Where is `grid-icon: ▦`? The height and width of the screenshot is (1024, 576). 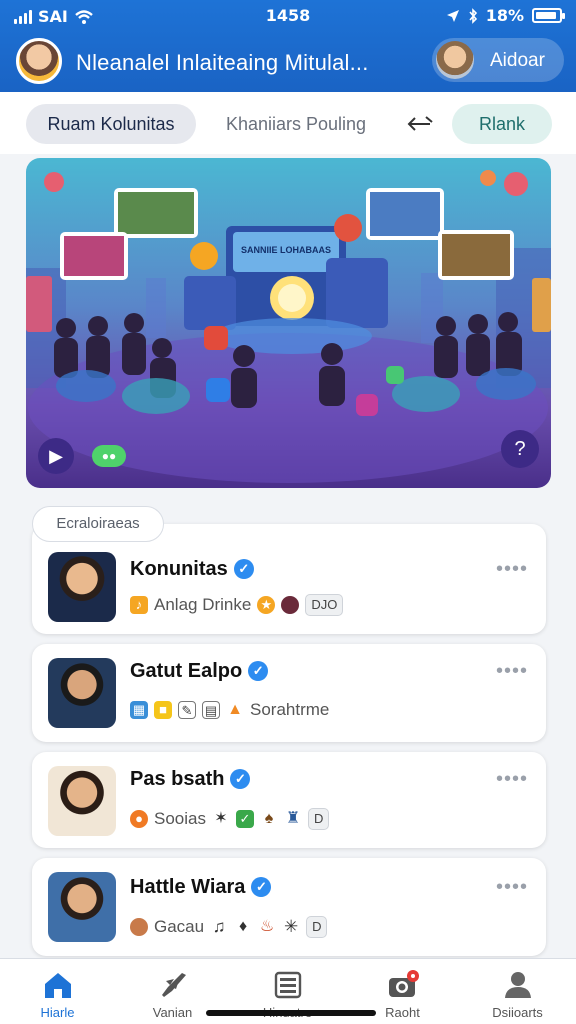
grid-icon: ▦ is located at coordinates (139, 710).